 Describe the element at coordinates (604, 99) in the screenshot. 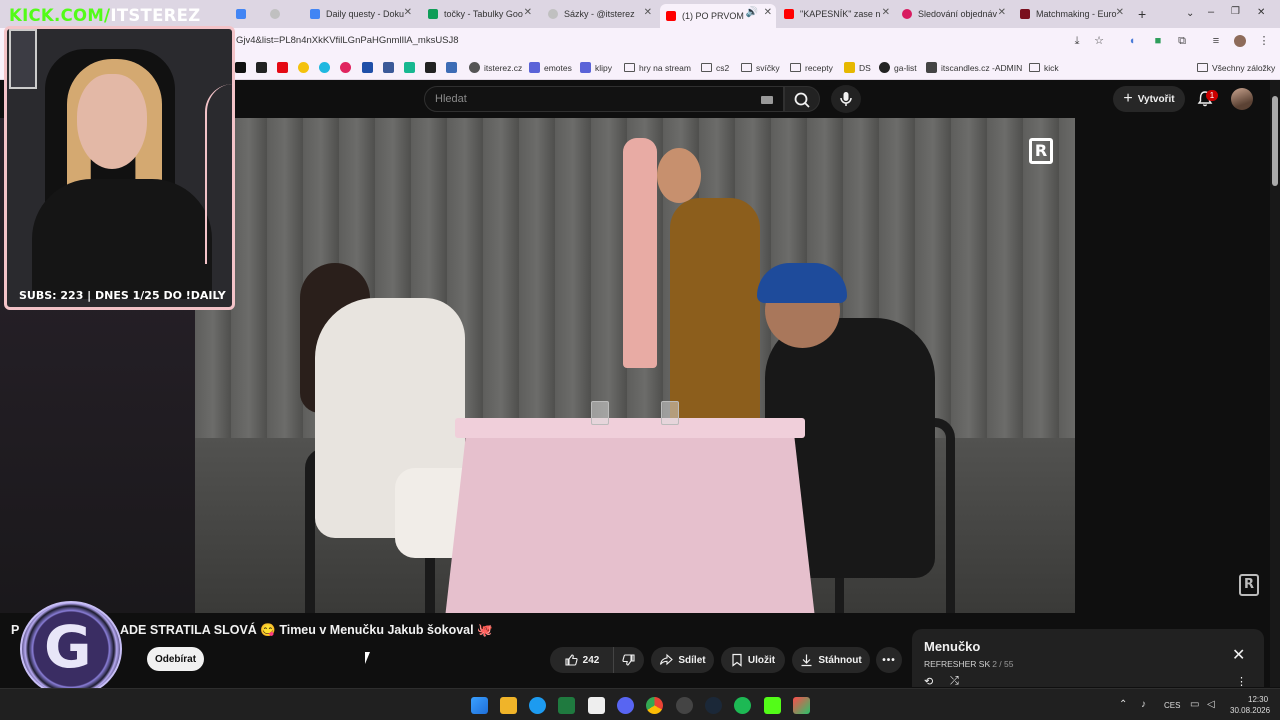

I see `search-input: Hledat` at that location.